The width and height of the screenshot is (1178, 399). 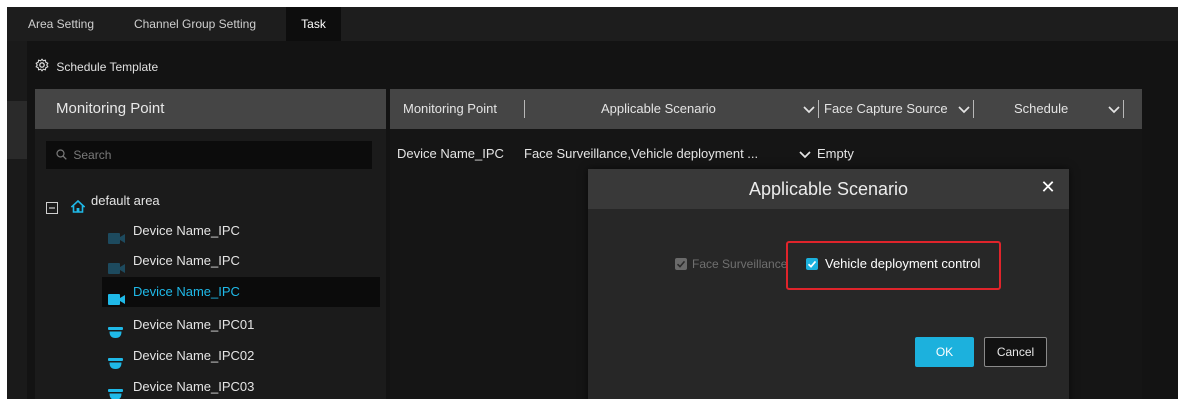 What do you see at coordinates (42, 68) in the screenshot?
I see `gear-icon` at bounding box center [42, 68].